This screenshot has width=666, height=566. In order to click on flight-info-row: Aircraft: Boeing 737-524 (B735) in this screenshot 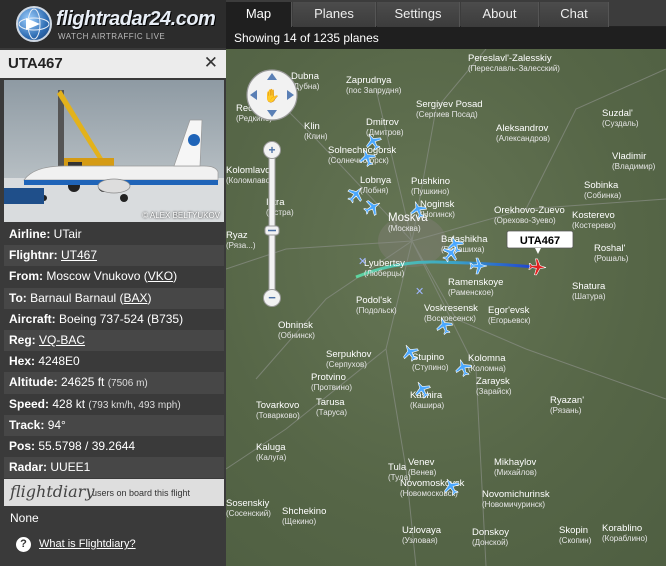, I will do `click(114, 319)`.